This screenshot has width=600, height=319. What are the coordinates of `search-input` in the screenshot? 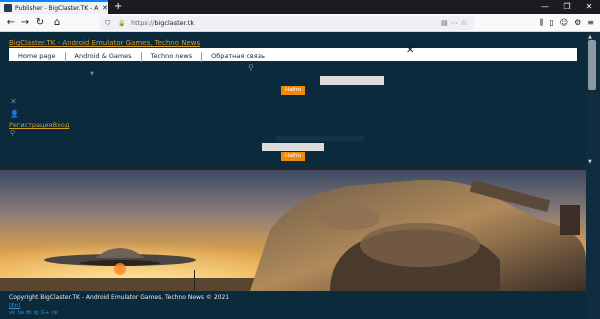 It's located at (352, 80).